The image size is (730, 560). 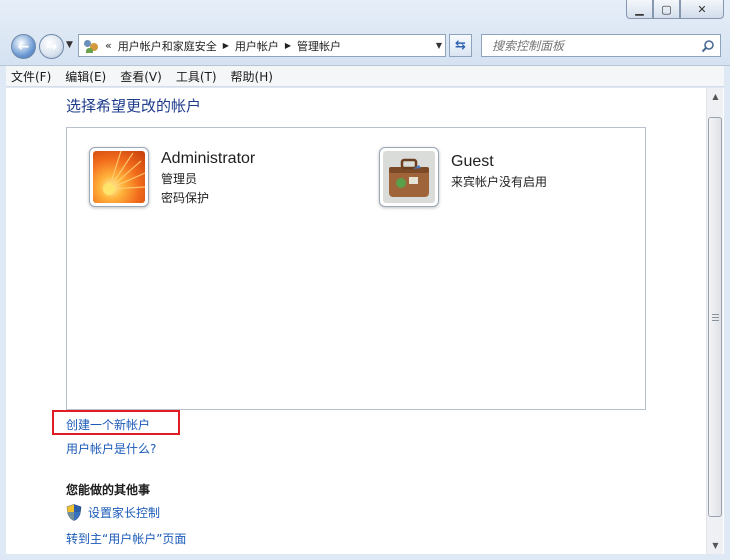 I want to click on close-button: ✕, so click(x=702, y=9).